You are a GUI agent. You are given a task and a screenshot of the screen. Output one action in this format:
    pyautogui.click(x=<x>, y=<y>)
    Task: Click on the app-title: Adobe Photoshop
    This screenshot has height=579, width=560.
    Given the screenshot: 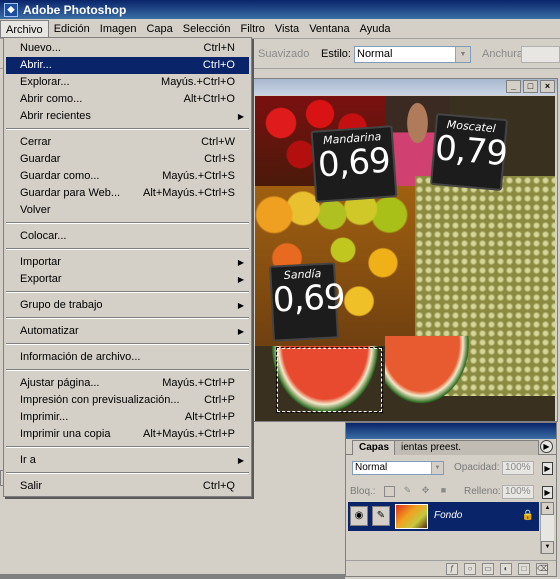 What is the action you would take?
    pyautogui.click(x=75, y=9)
    